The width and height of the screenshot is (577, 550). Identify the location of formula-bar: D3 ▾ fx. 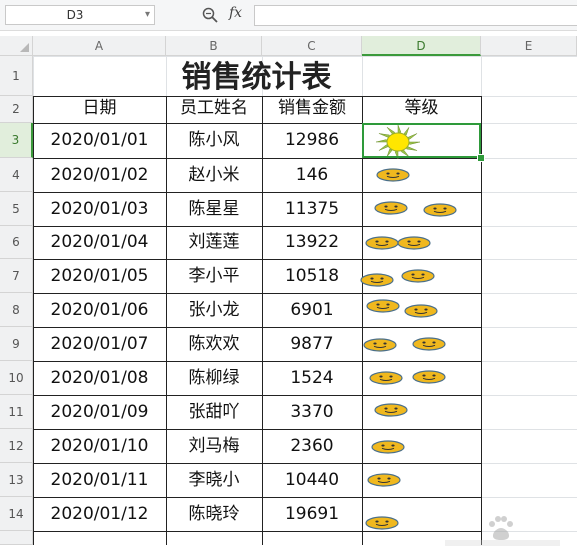
(288, 15).